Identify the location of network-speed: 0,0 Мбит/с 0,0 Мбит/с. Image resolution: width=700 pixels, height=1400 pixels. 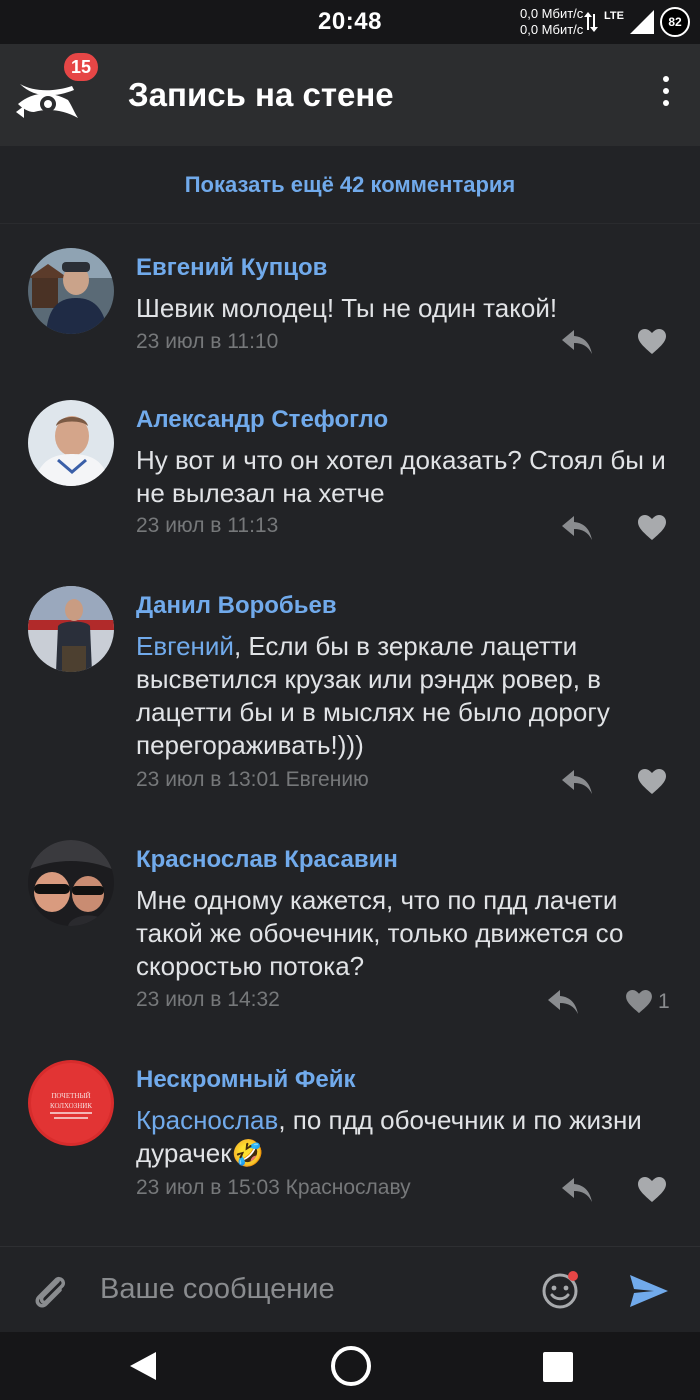
(551, 22).